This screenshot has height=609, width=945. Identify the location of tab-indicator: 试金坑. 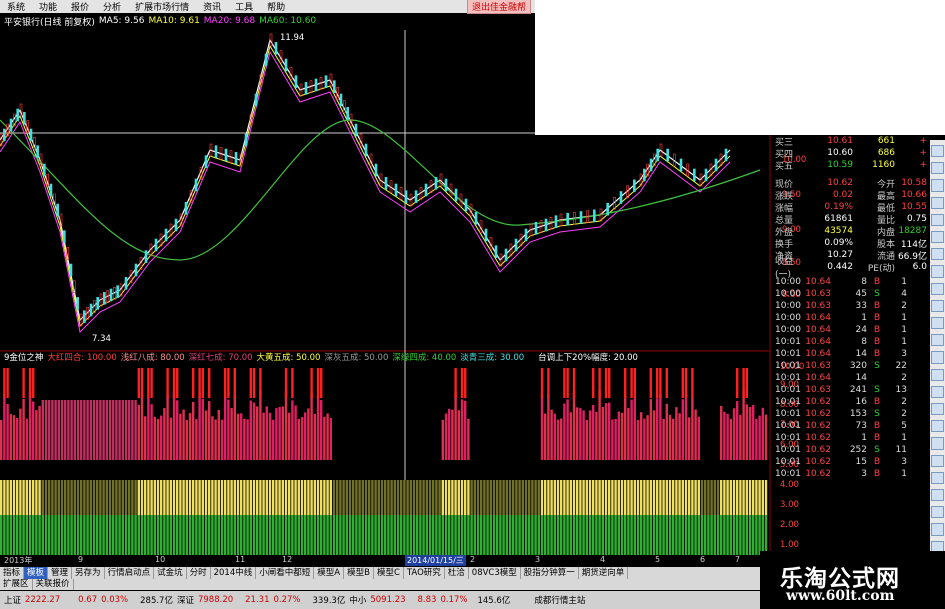
(170, 573).